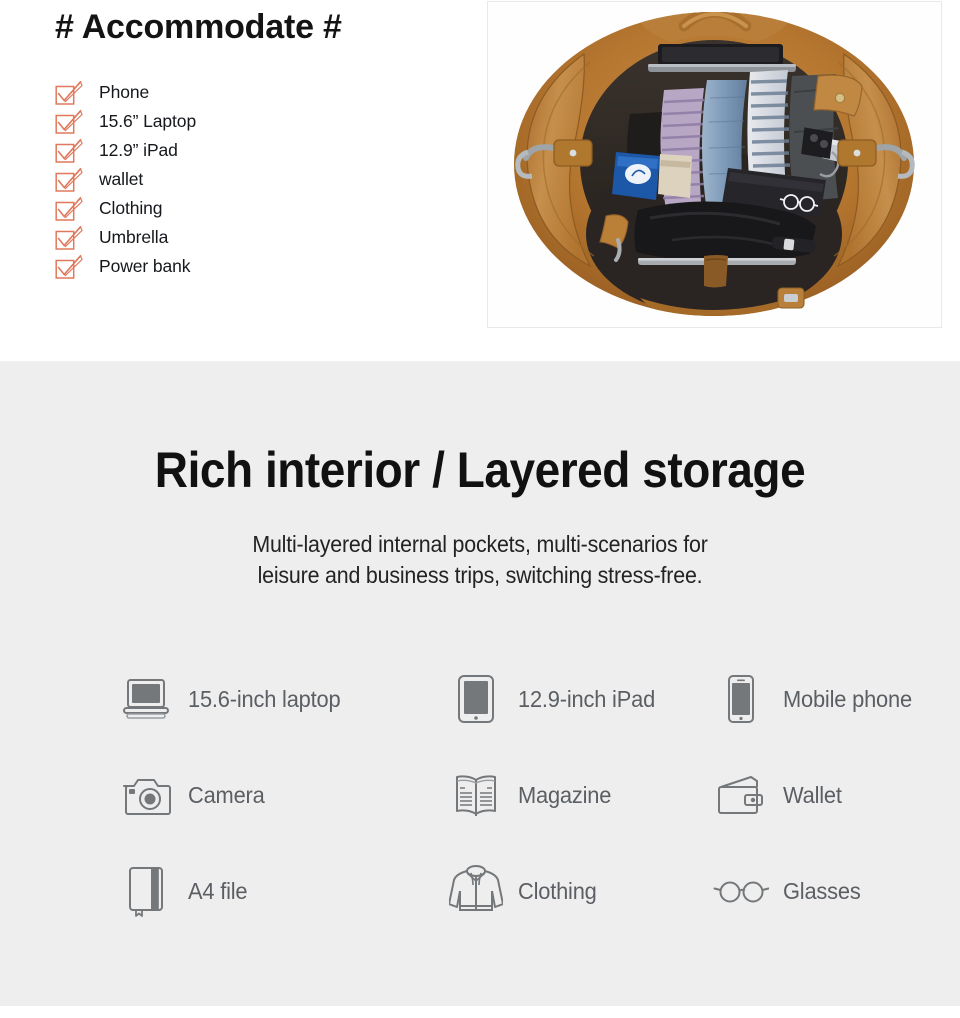 The image size is (960, 1018). Describe the element at coordinates (255, 208) in the screenshot. I see `list-item: Clothing` at that location.